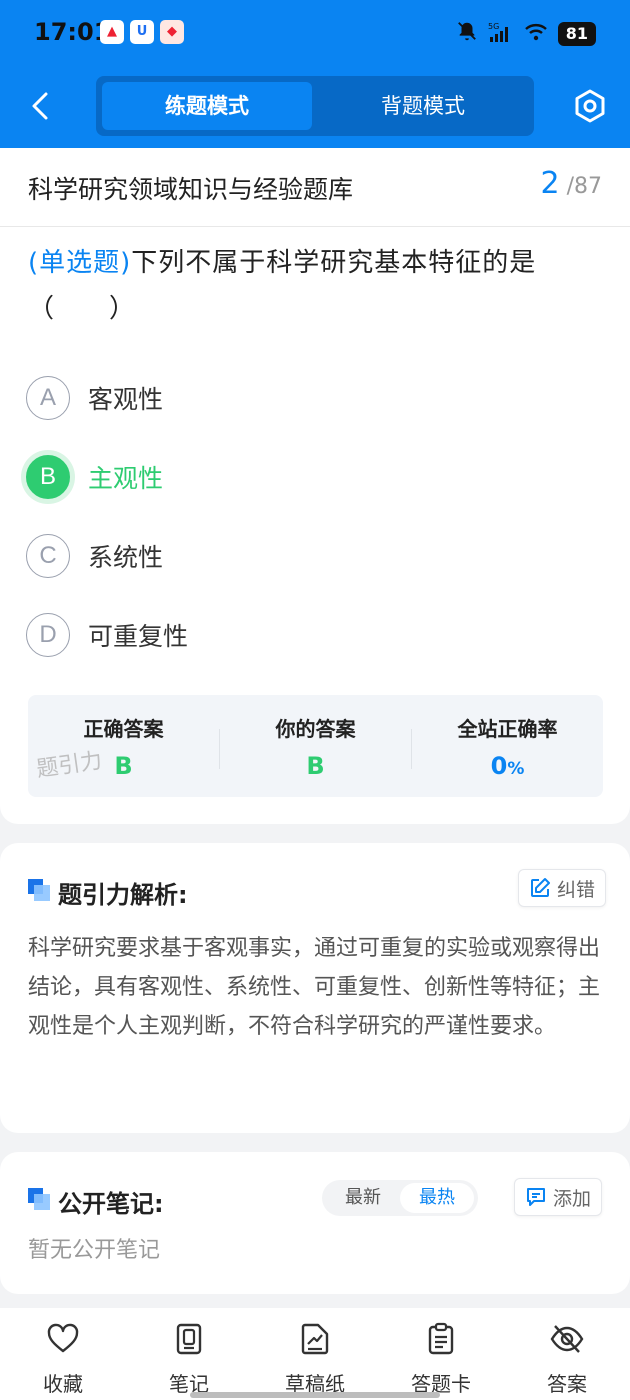  What do you see at coordinates (123, 746) in the screenshot?
I see `correct-answer: 正确答案 B` at bounding box center [123, 746].